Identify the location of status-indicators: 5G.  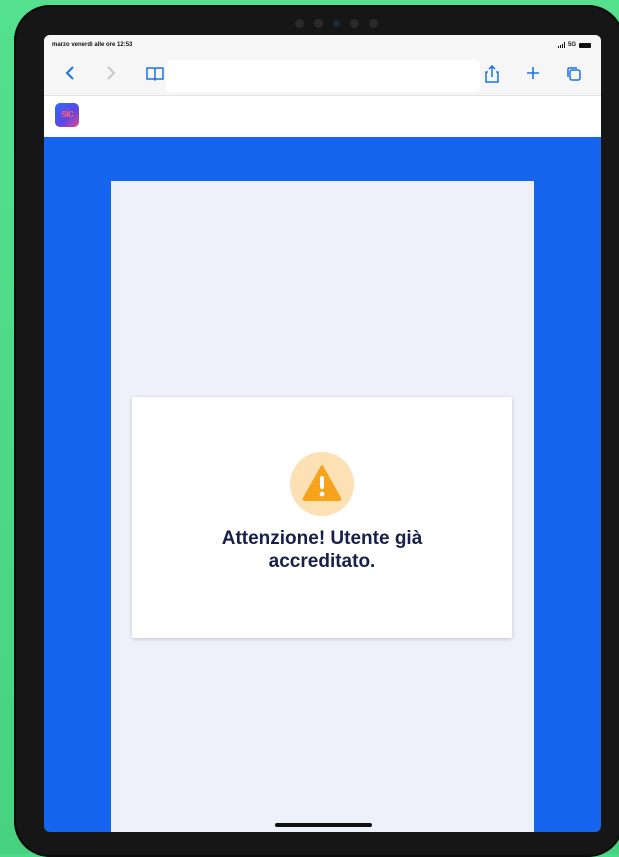
(574, 45).